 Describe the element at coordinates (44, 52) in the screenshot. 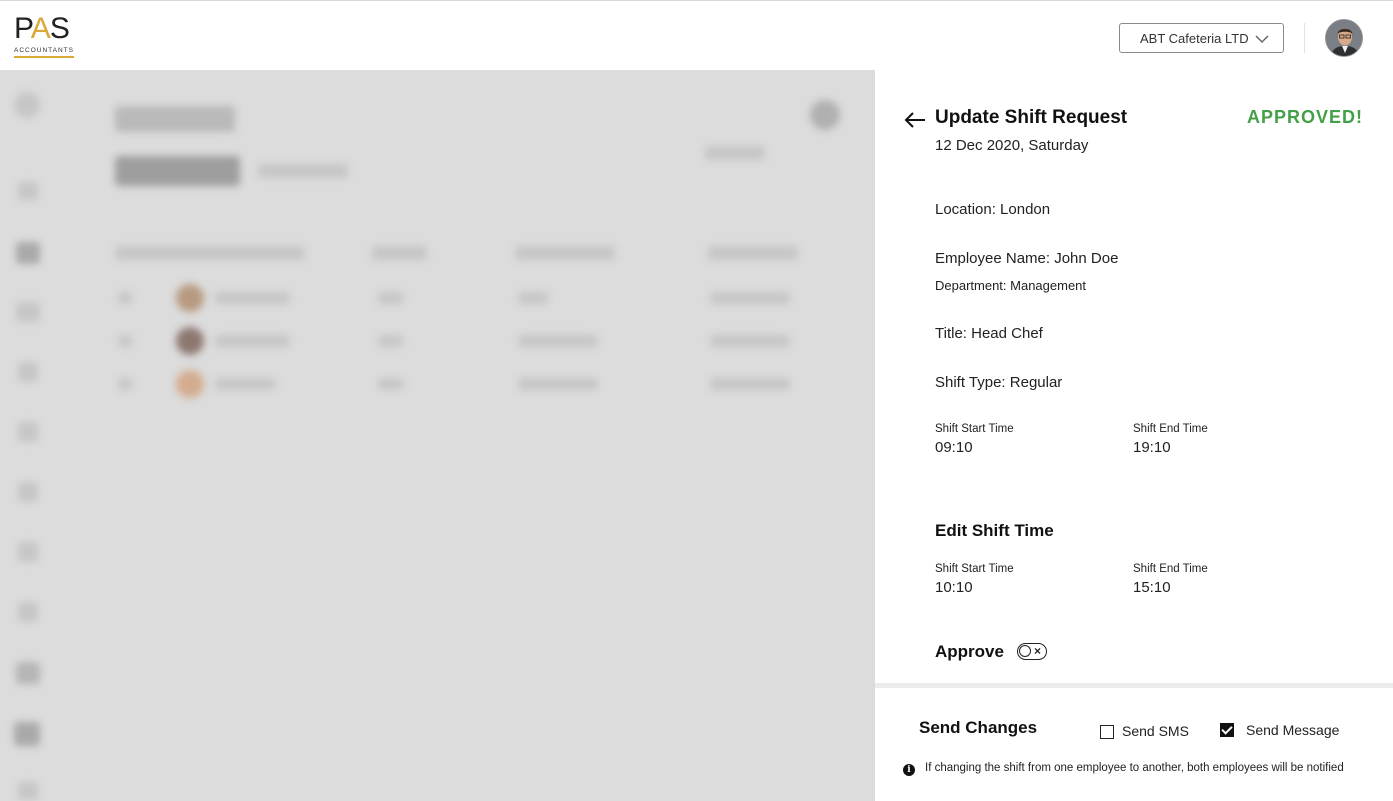

I see `logo-subtitle: ACCOUNTANTS` at that location.